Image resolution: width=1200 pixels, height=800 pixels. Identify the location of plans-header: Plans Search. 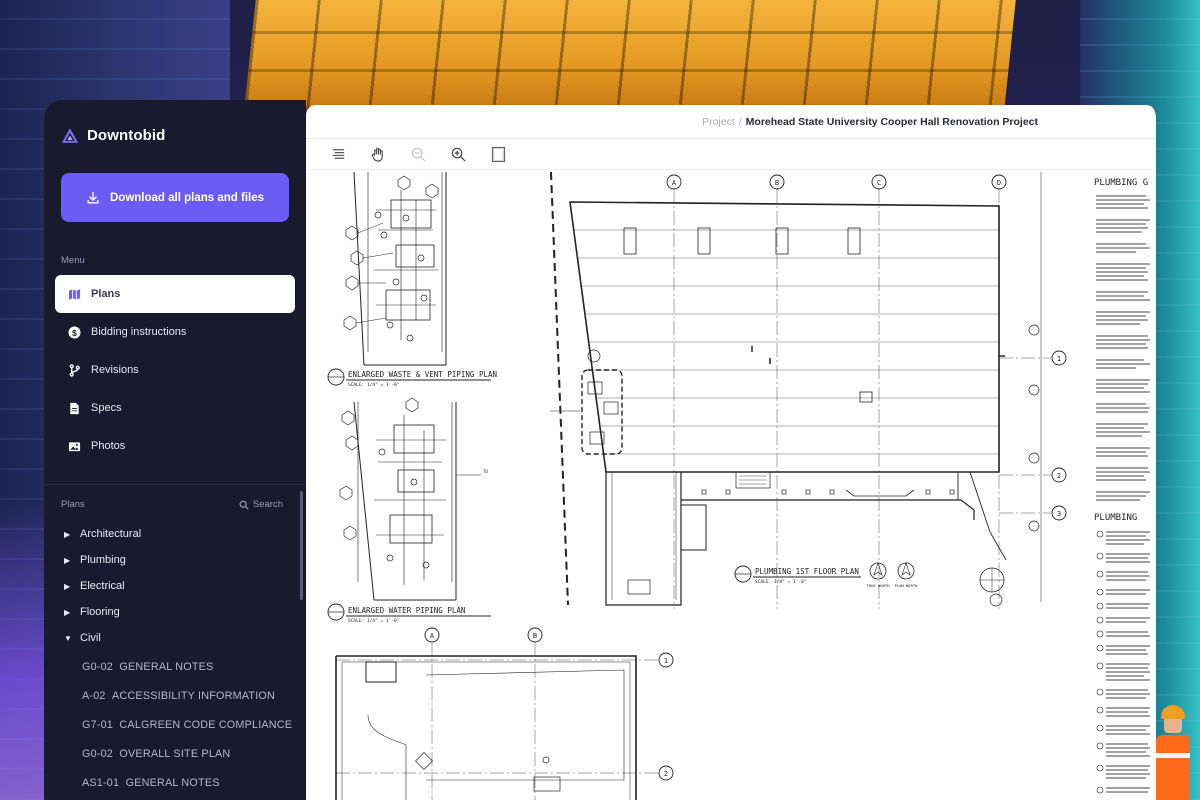
(172, 504).